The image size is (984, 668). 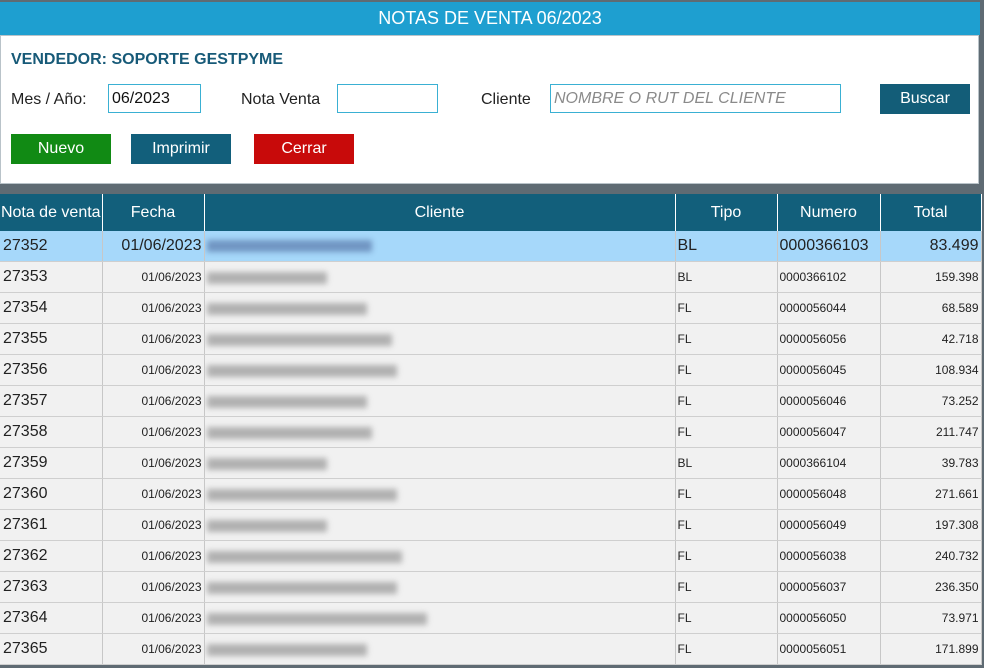 What do you see at coordinates (51, 587) in the screenshot?
I see `cell-nota: 27363` at bounding box center [51, 587].